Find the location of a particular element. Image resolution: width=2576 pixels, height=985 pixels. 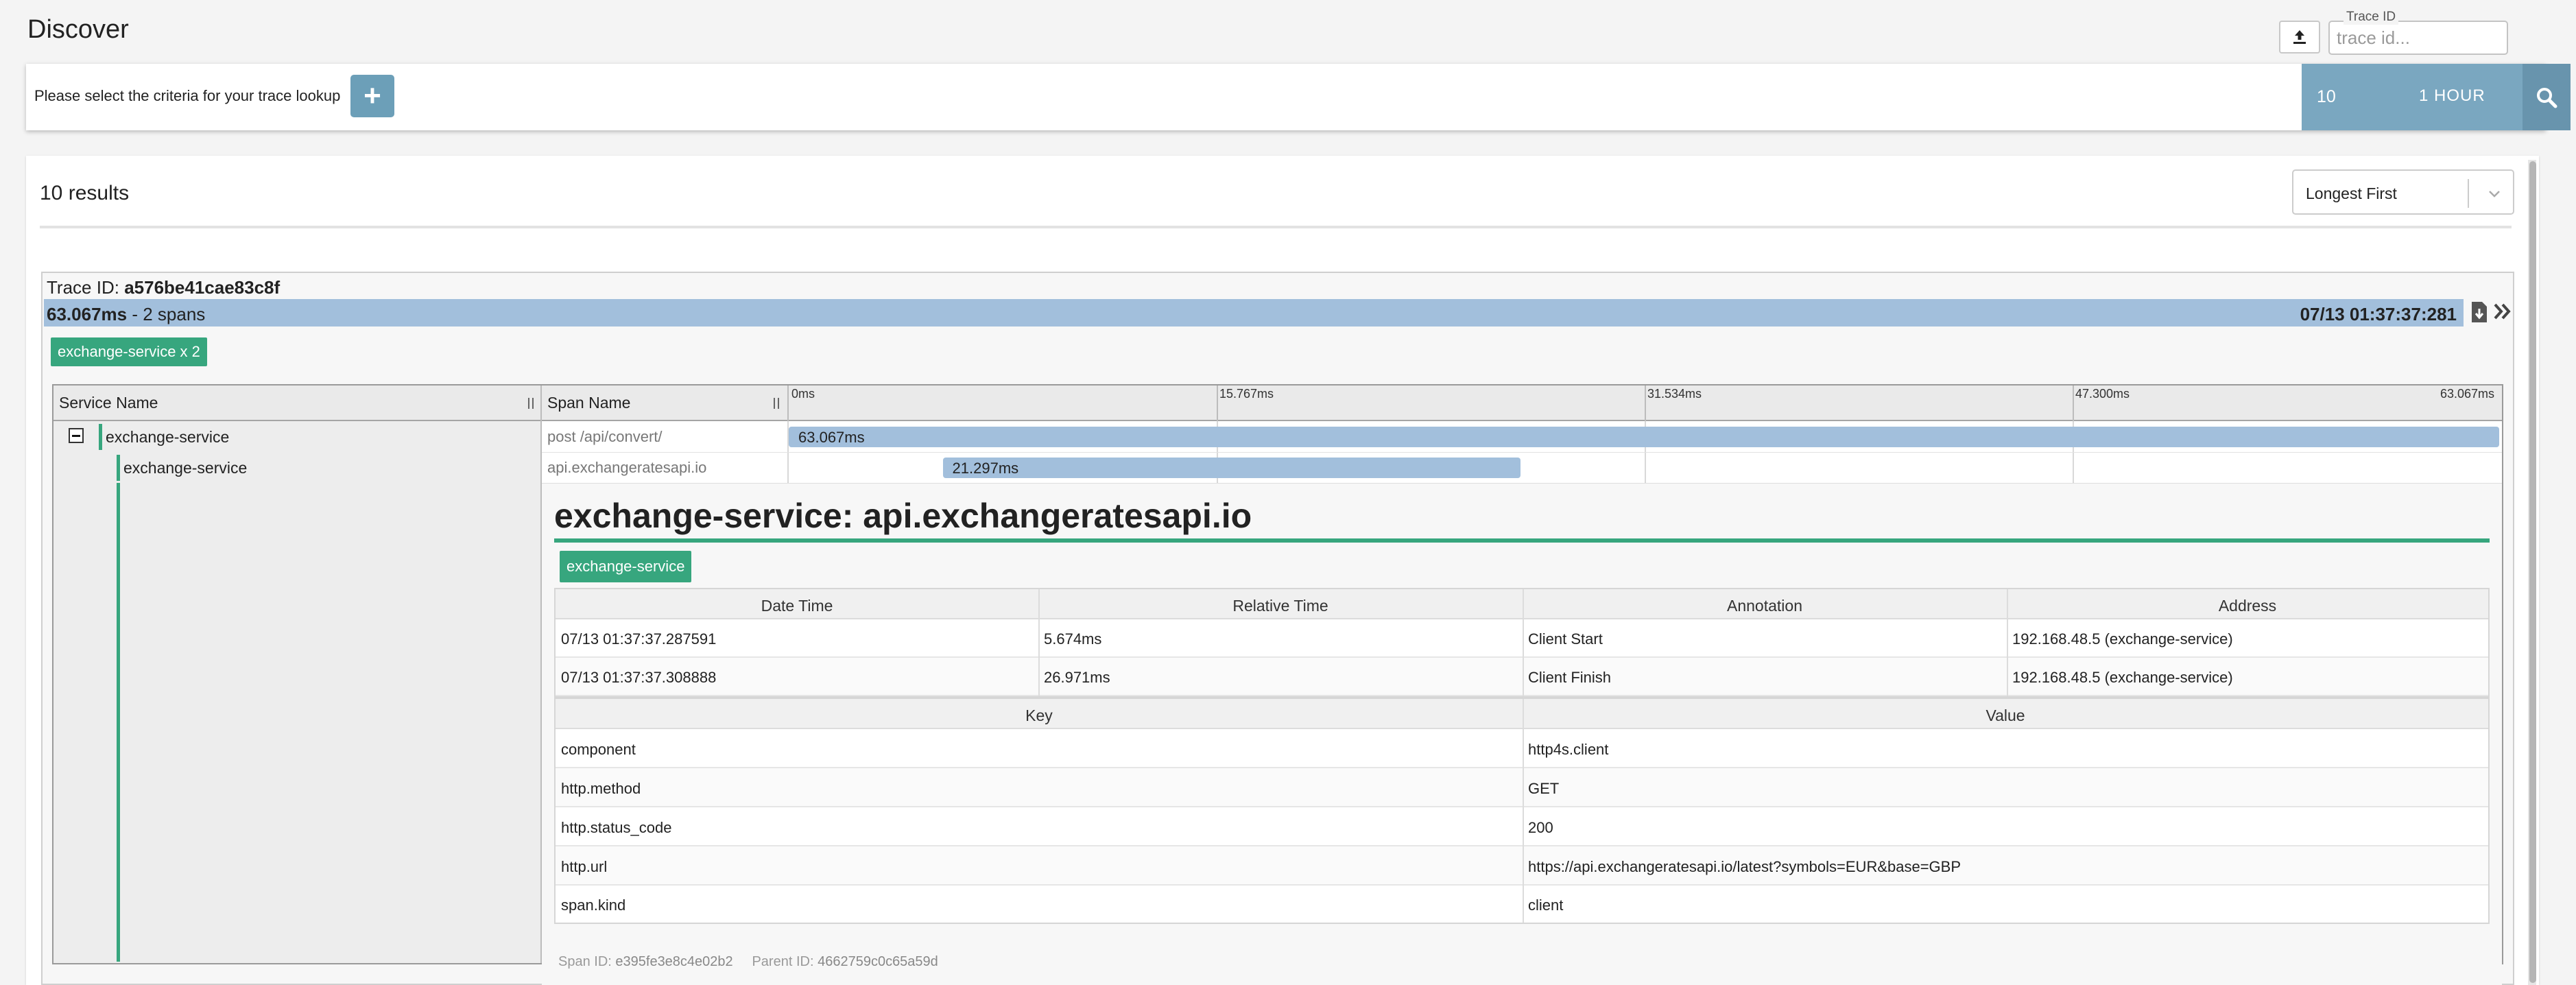

tag-value: 200 is located at coordinates (1540, 827).